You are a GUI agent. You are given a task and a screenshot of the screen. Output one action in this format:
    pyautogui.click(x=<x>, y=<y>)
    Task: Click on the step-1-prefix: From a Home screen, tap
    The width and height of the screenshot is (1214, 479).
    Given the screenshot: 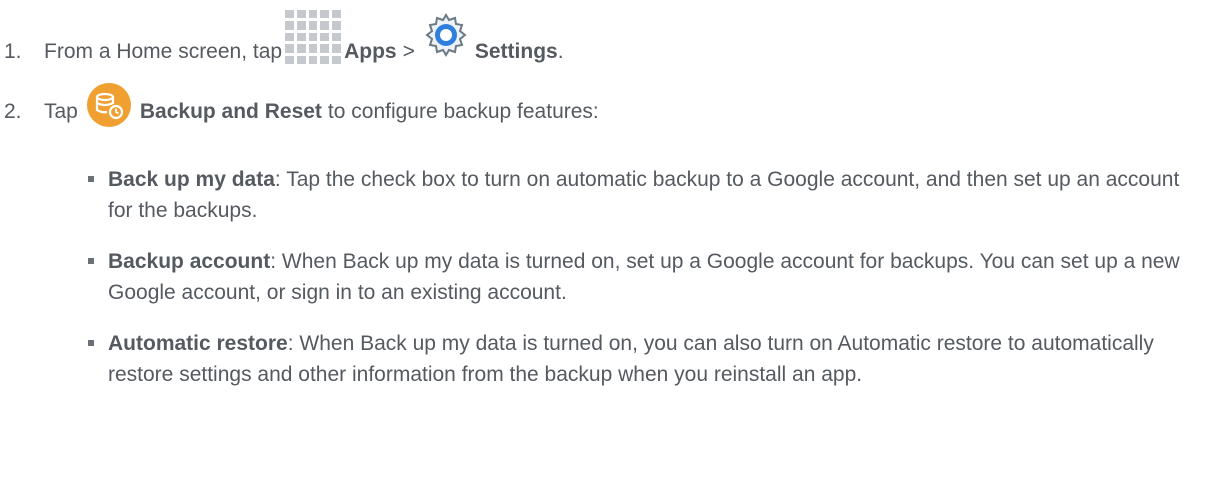 What is the action you would take?
    pyautogui.click(x=163, y=51)
    